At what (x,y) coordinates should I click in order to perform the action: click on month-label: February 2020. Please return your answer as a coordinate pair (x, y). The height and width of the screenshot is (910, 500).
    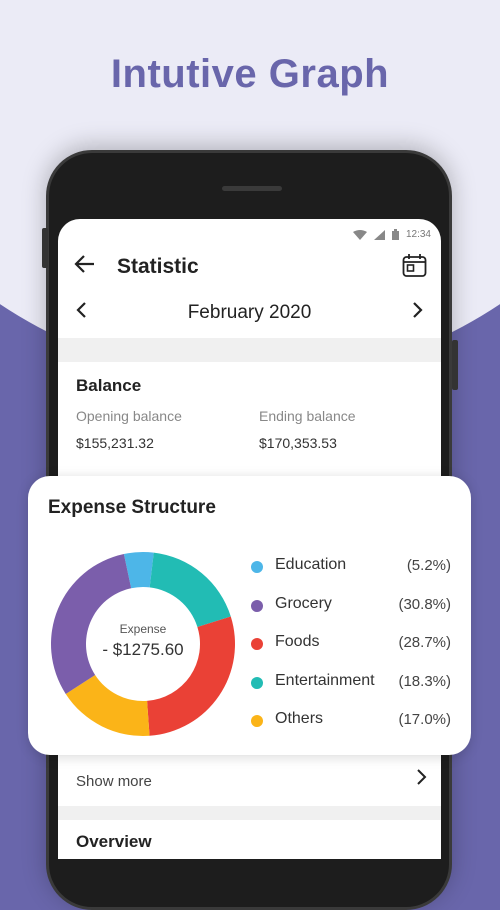
    Looking at the image, I should click on (249, 312).